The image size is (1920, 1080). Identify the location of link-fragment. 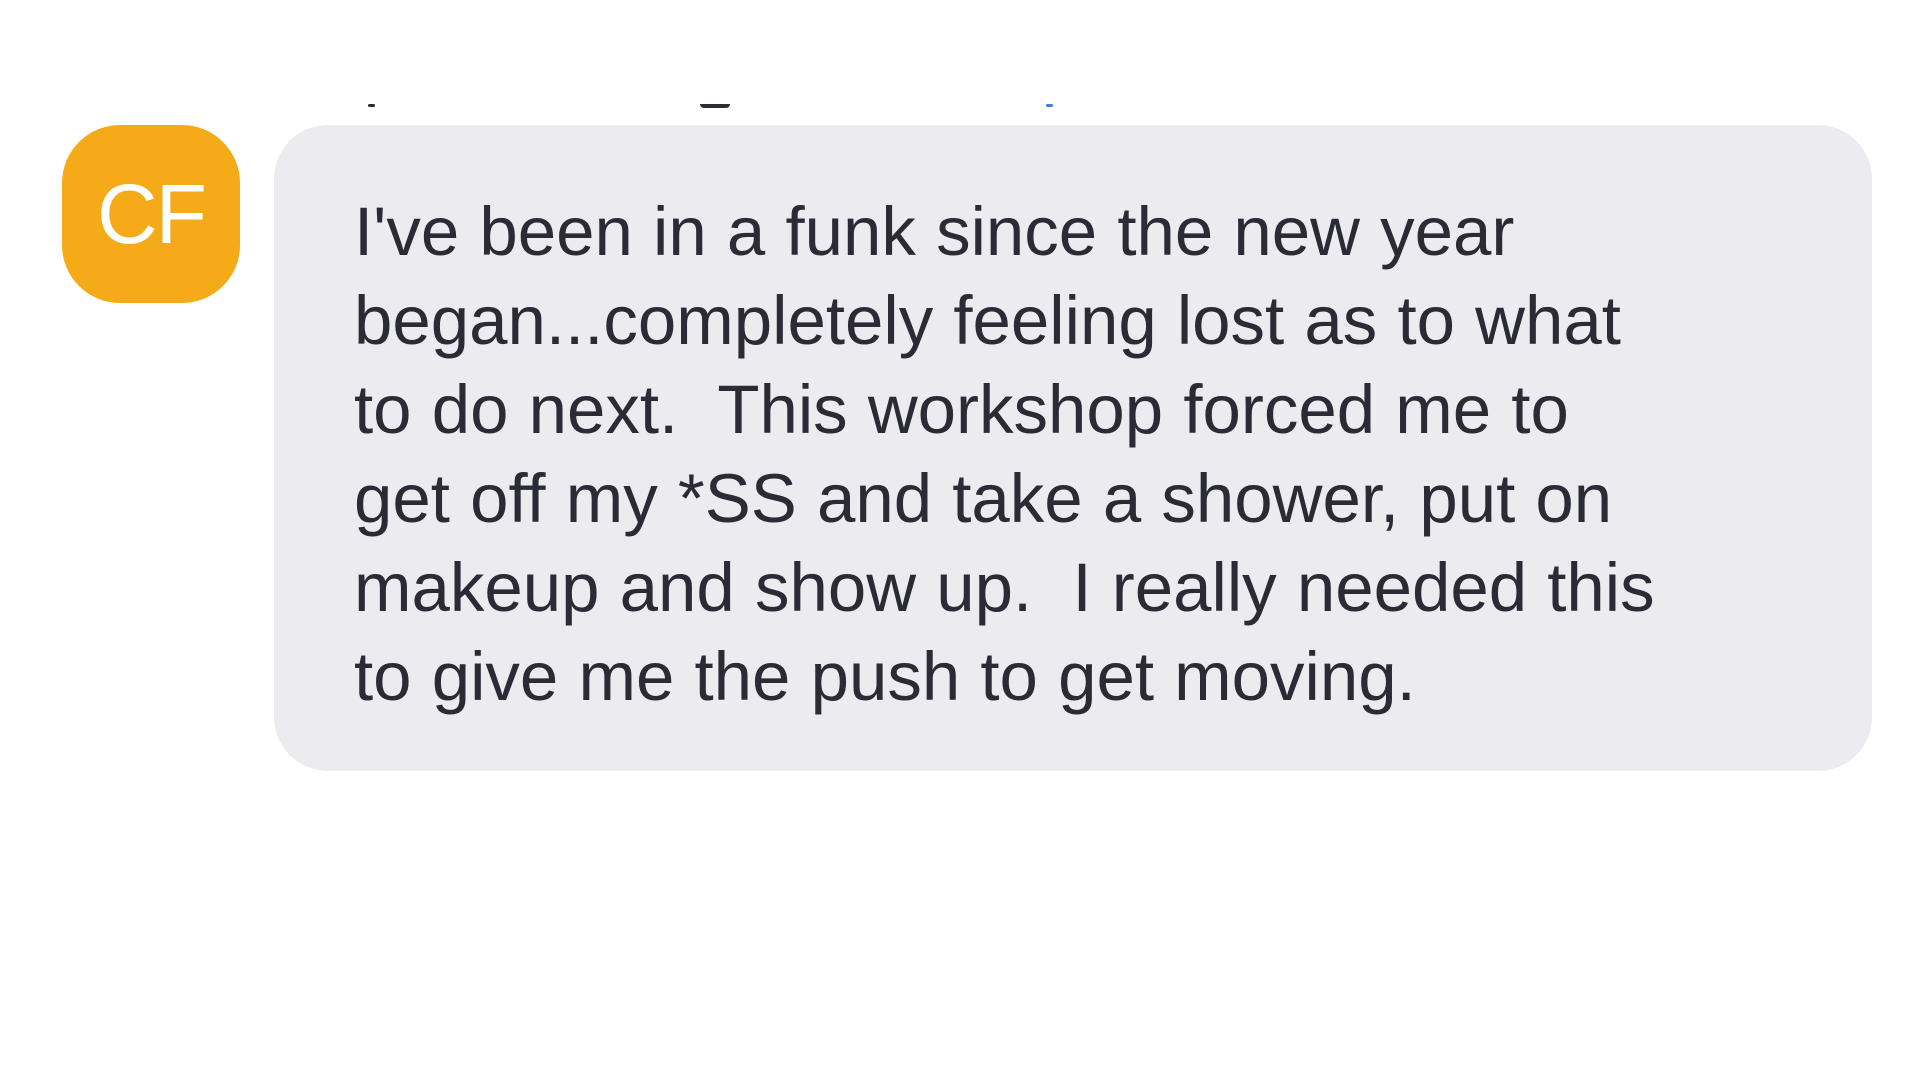
(1049, 105).